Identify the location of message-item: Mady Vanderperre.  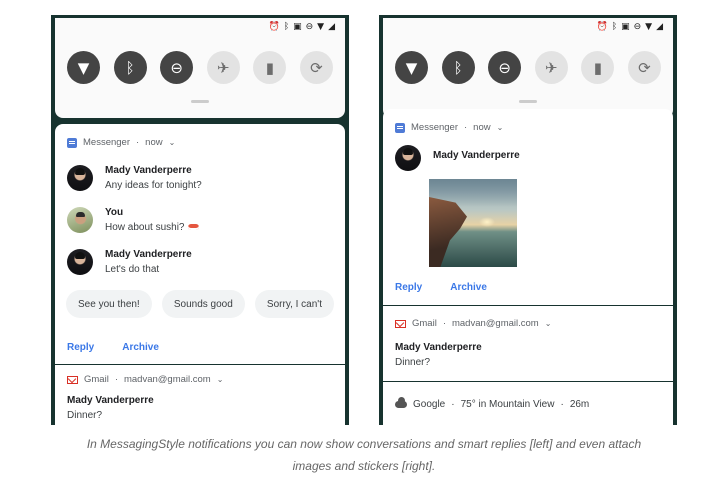
(457, 158).